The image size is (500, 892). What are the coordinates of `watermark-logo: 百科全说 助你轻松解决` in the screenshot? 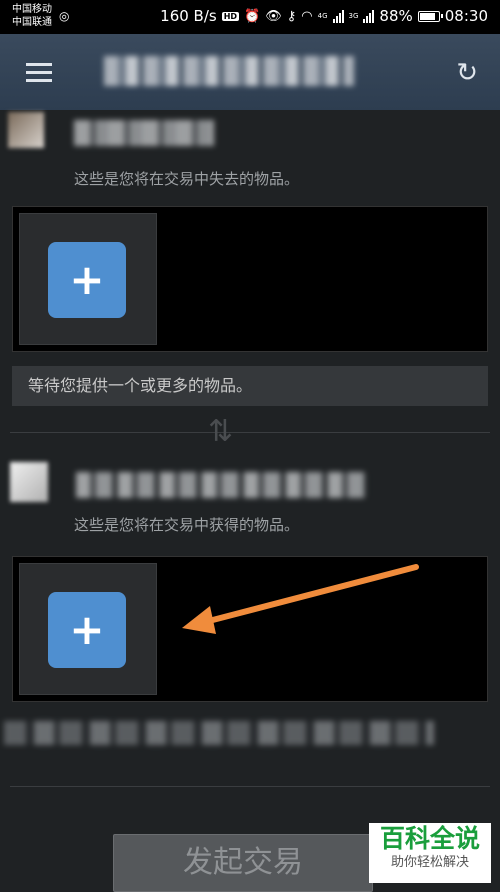 It's located at (430, 853).